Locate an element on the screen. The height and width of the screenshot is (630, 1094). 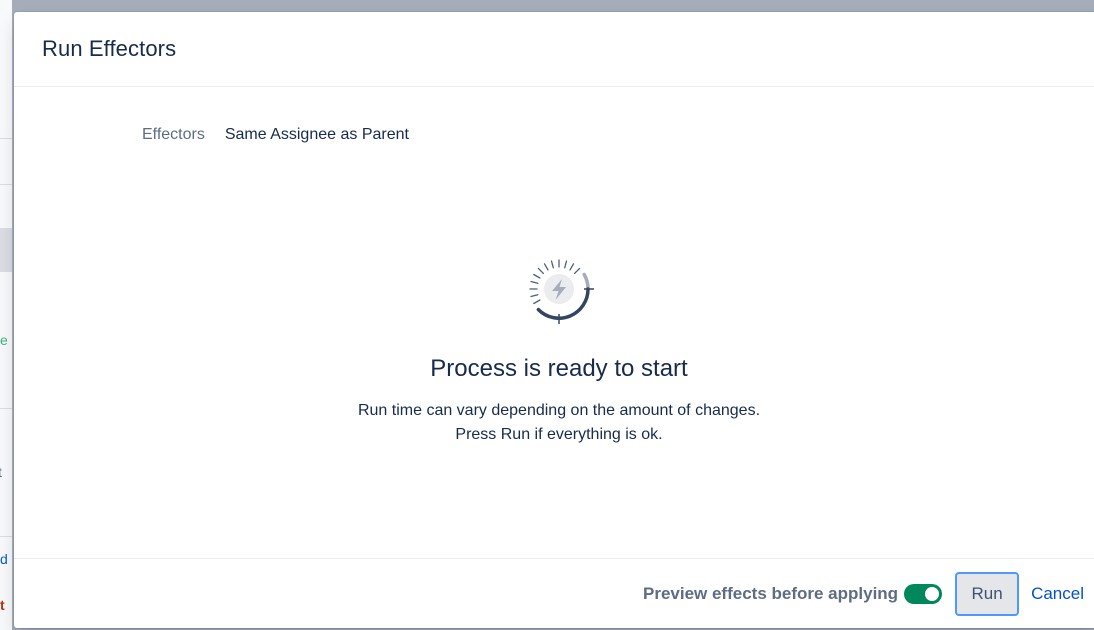
preview-toggle-label: Preview effects before applying is located at coordinates (770, 593).